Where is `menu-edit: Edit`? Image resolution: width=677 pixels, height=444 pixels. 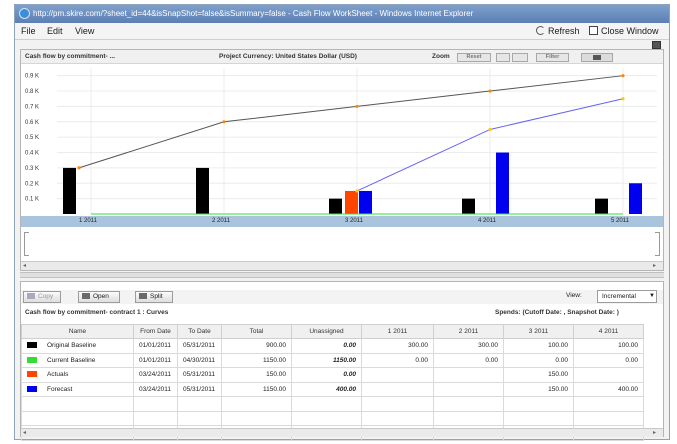
menu-edit: Edit is located at coordinates (55, 31).